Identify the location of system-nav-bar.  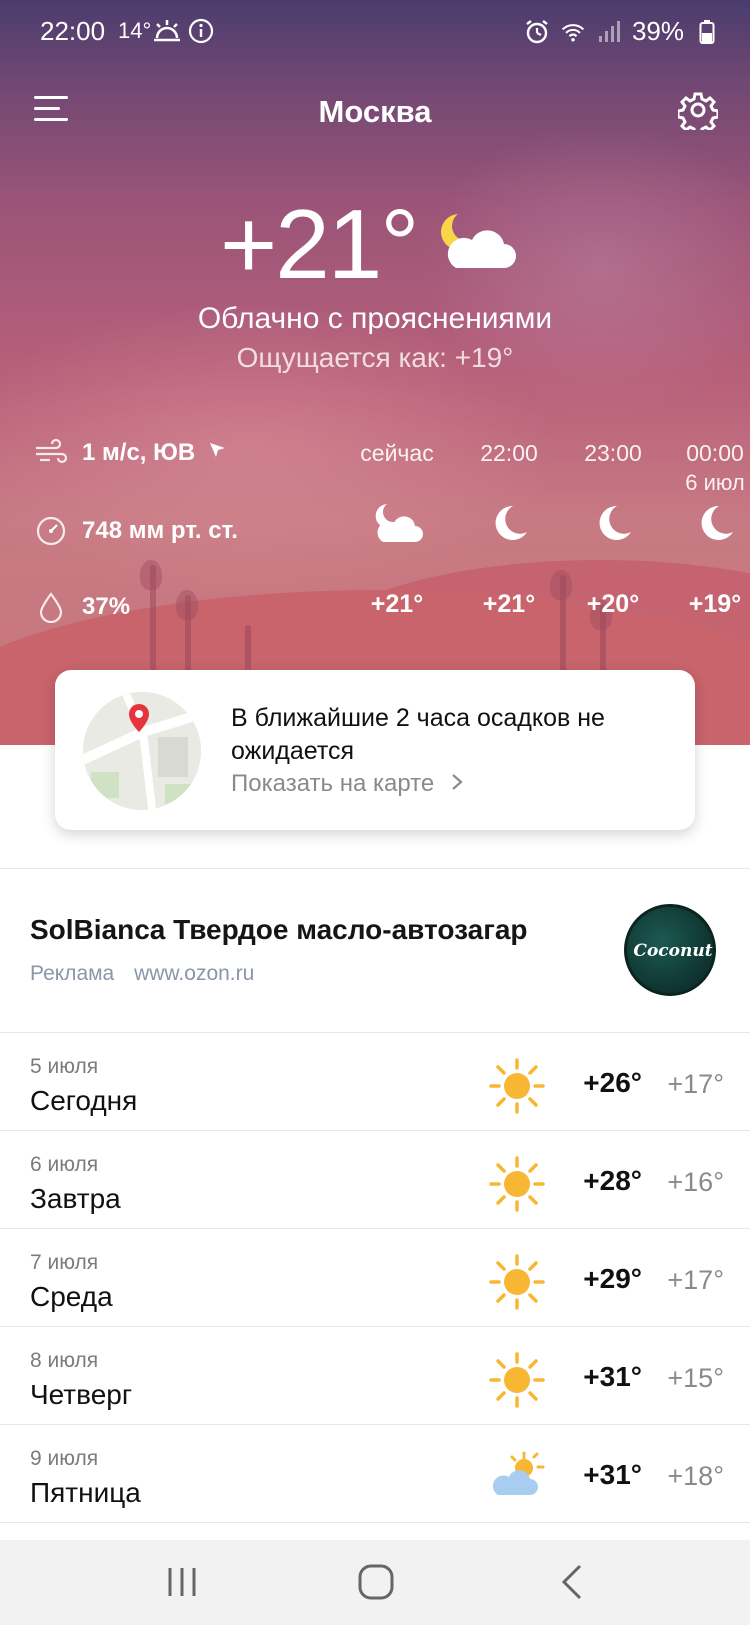
(375, 1582).